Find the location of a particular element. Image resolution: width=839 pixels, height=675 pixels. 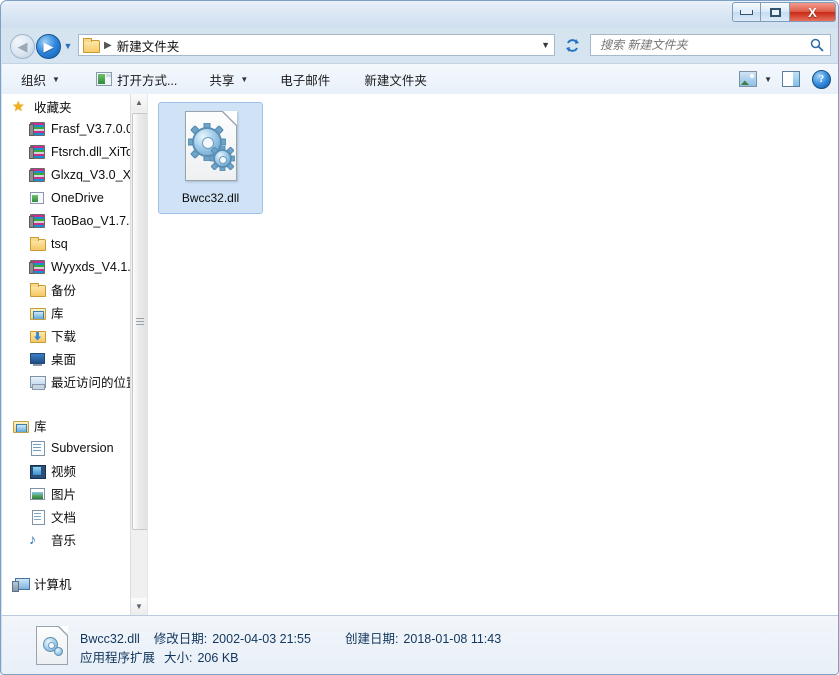

help-icon: ? is located at coordinates (821, 79).